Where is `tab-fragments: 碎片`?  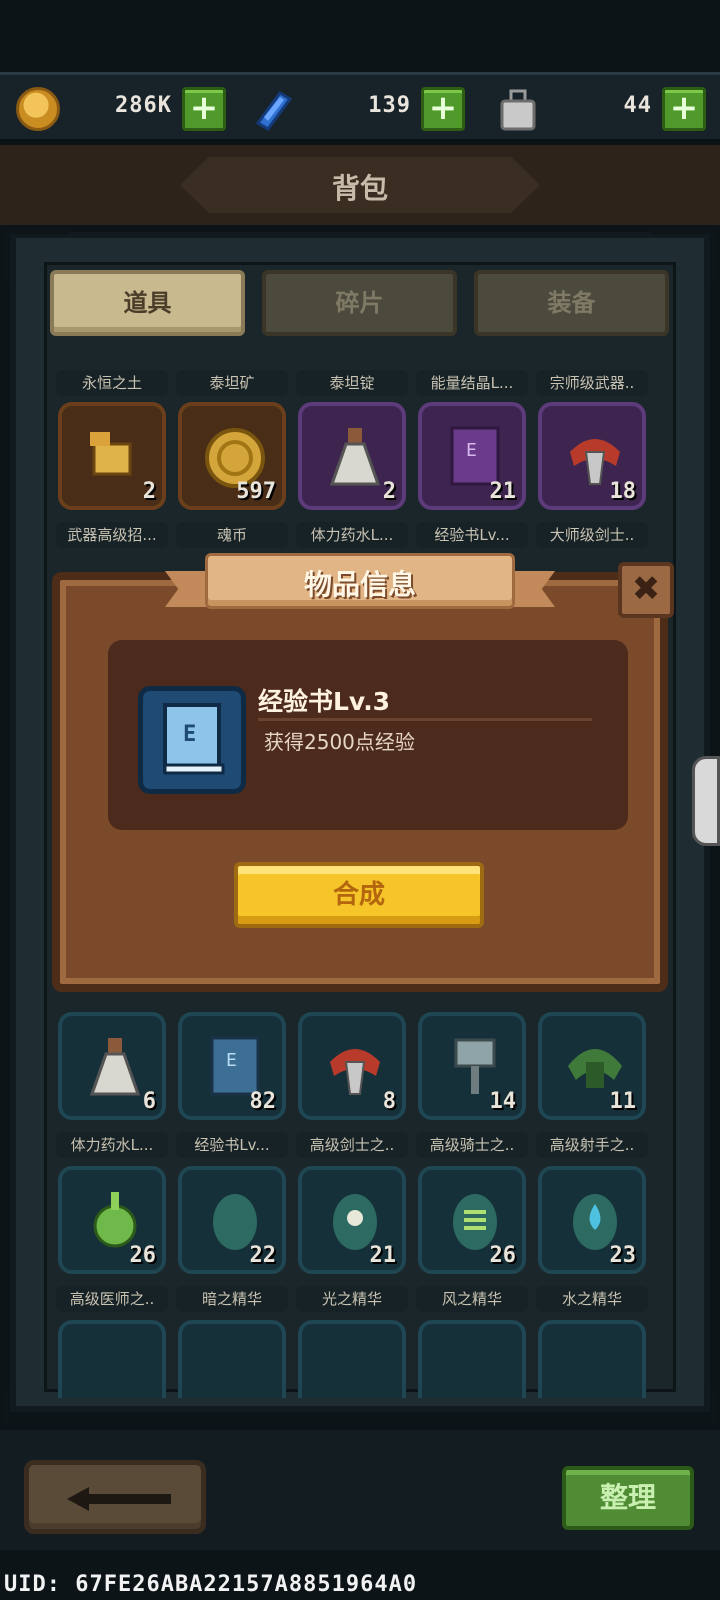 tab-fragments: 碎片 is located at coordinates (359, 303).